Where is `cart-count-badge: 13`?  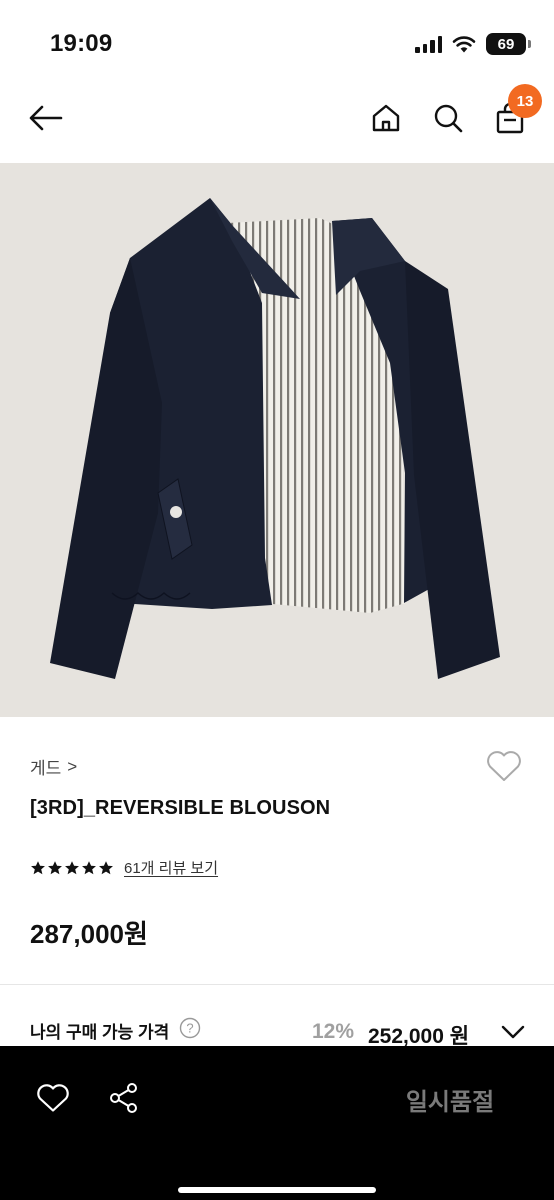
cart-count-badge: 13 is located at coordinates (525, 101).